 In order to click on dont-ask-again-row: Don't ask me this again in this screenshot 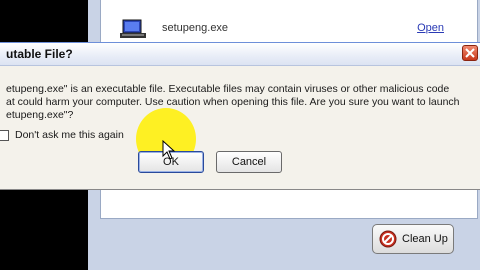, I will do `click(62, 135)`.